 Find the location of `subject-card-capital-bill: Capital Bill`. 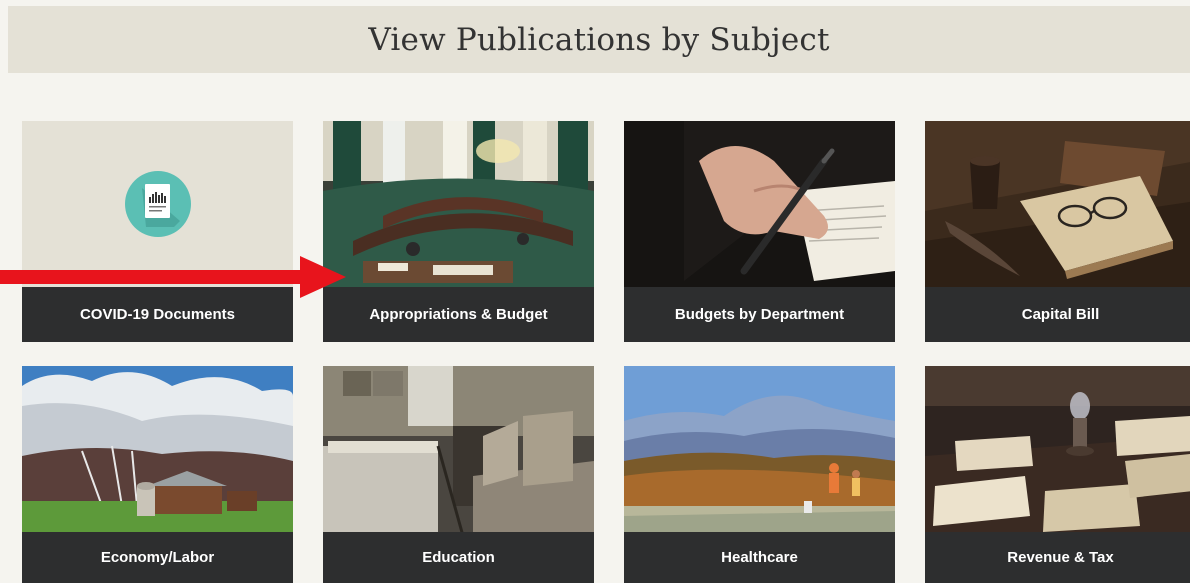

subject-card-capital-bill: Capital Bill is located at coordinates (1057, 231).